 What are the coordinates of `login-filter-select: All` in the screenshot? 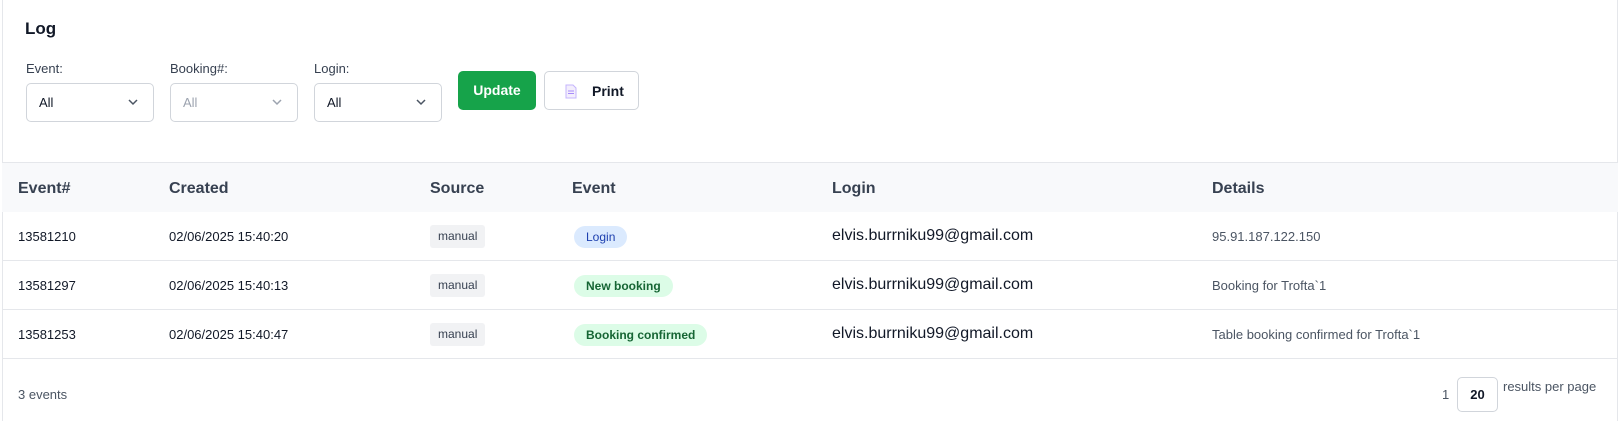 It's located at (378, 102).